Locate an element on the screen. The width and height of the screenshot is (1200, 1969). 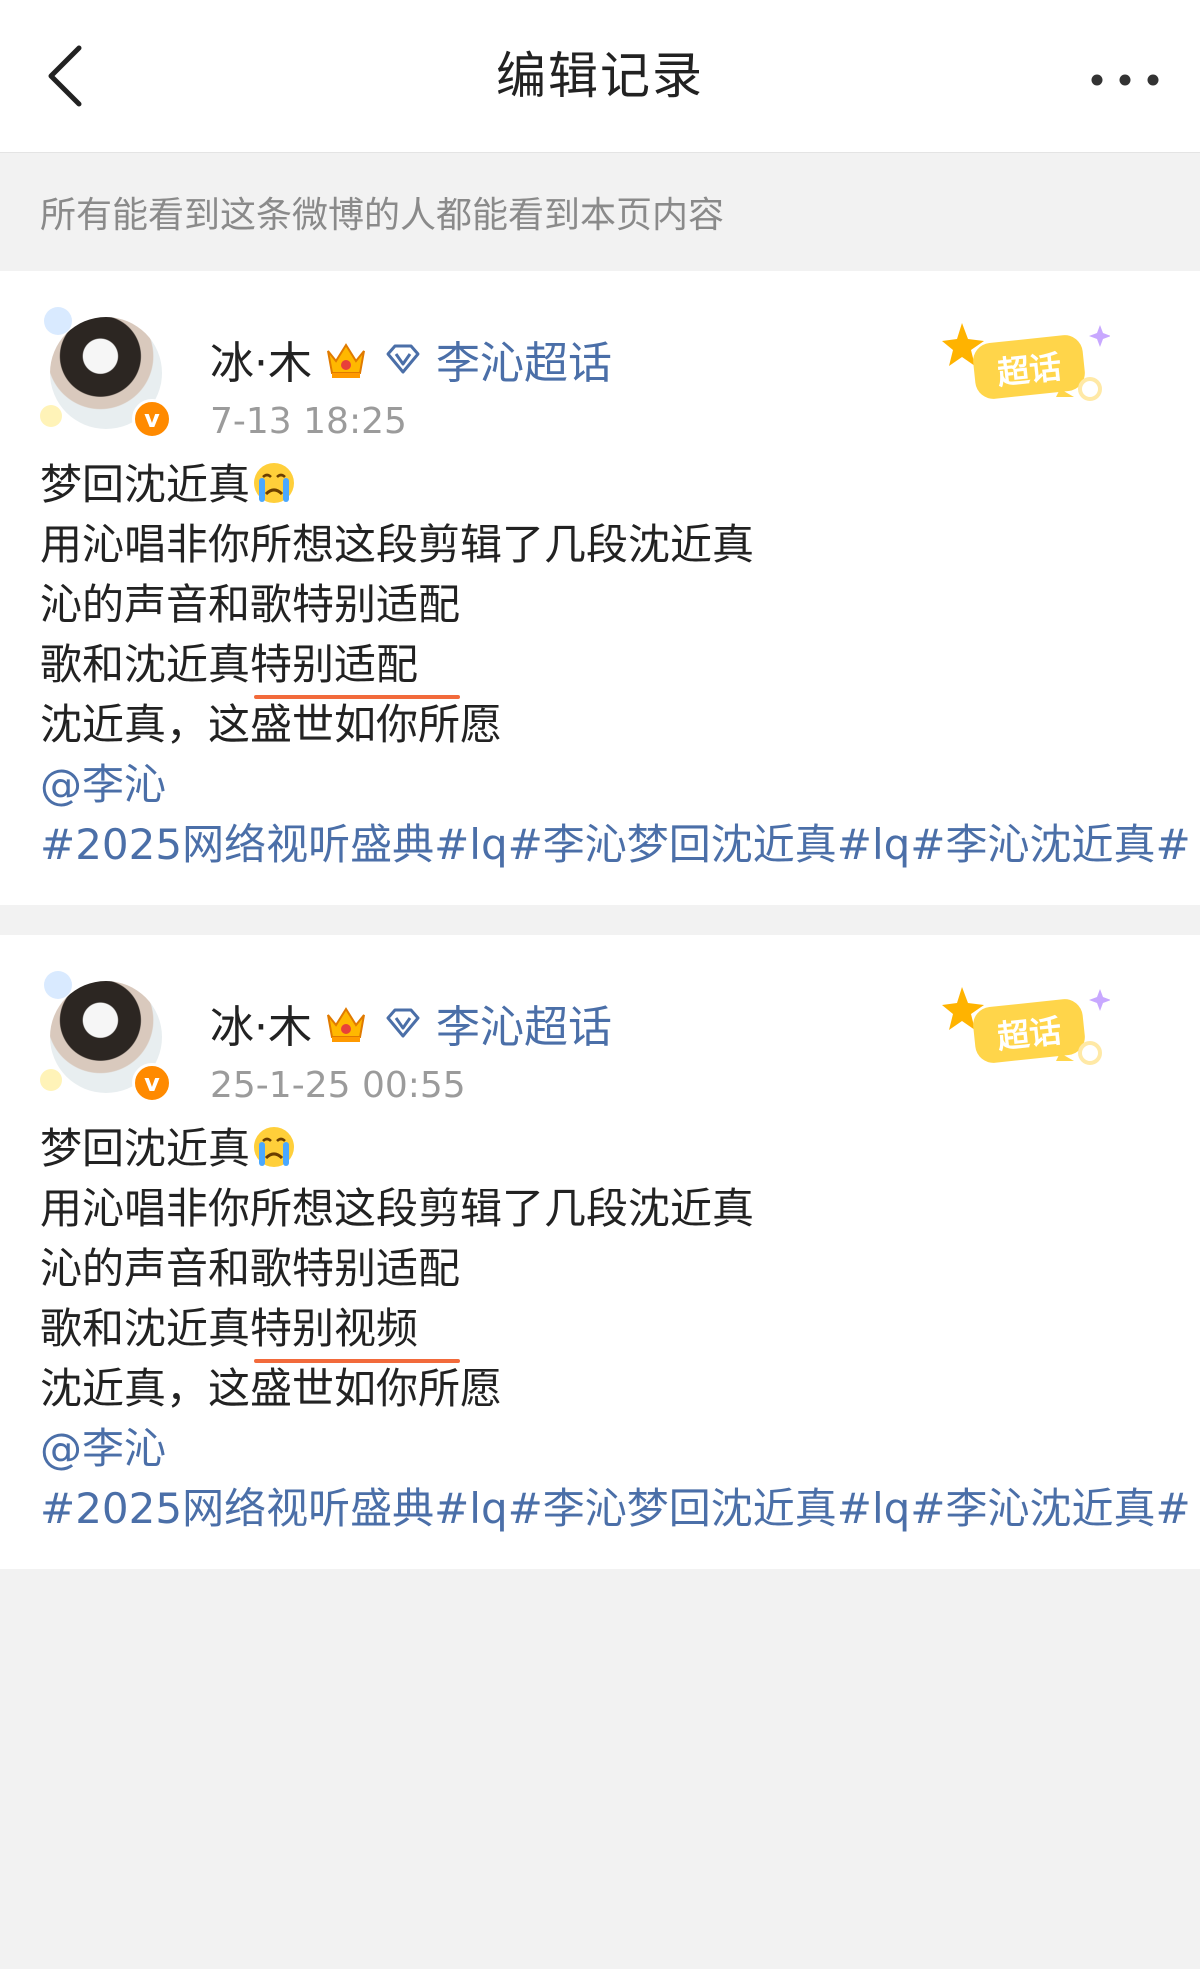
more-dots-icon is located at coordinates (1125, 80).